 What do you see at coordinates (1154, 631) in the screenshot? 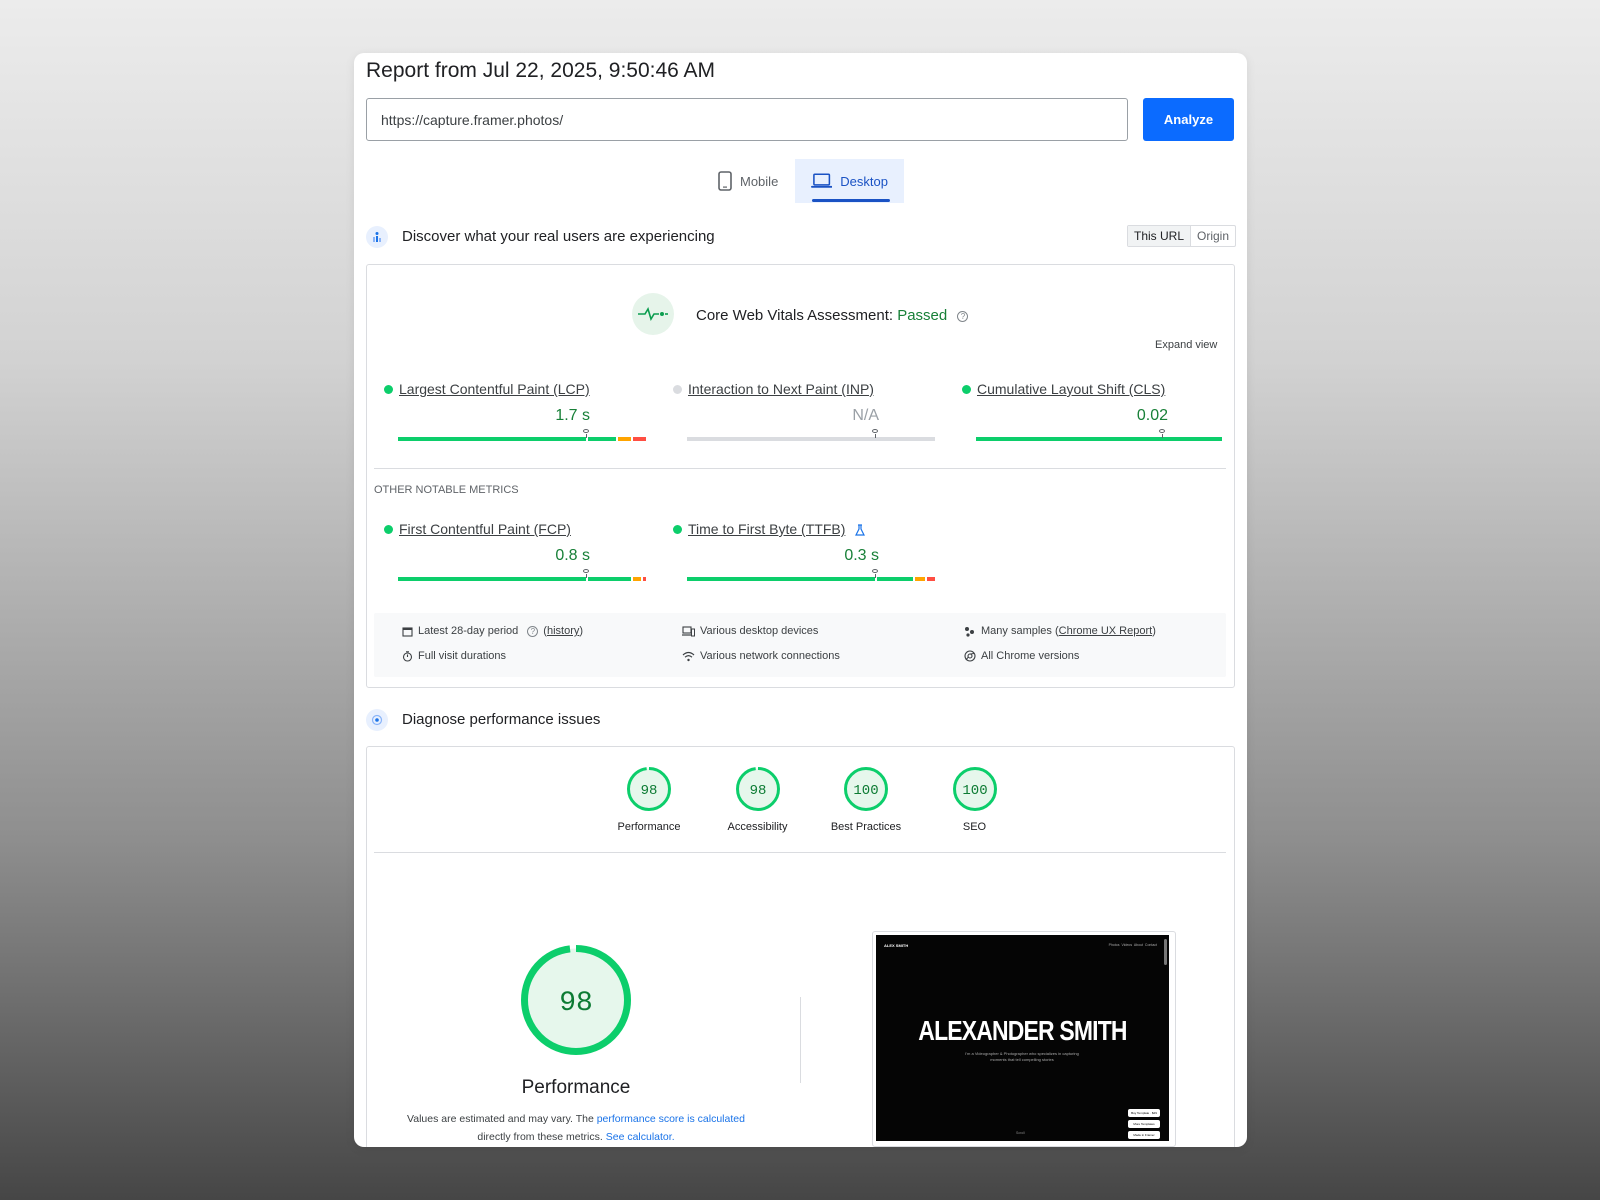
I see `info-samples-suffix: )` at bounding box center [1154, 631].